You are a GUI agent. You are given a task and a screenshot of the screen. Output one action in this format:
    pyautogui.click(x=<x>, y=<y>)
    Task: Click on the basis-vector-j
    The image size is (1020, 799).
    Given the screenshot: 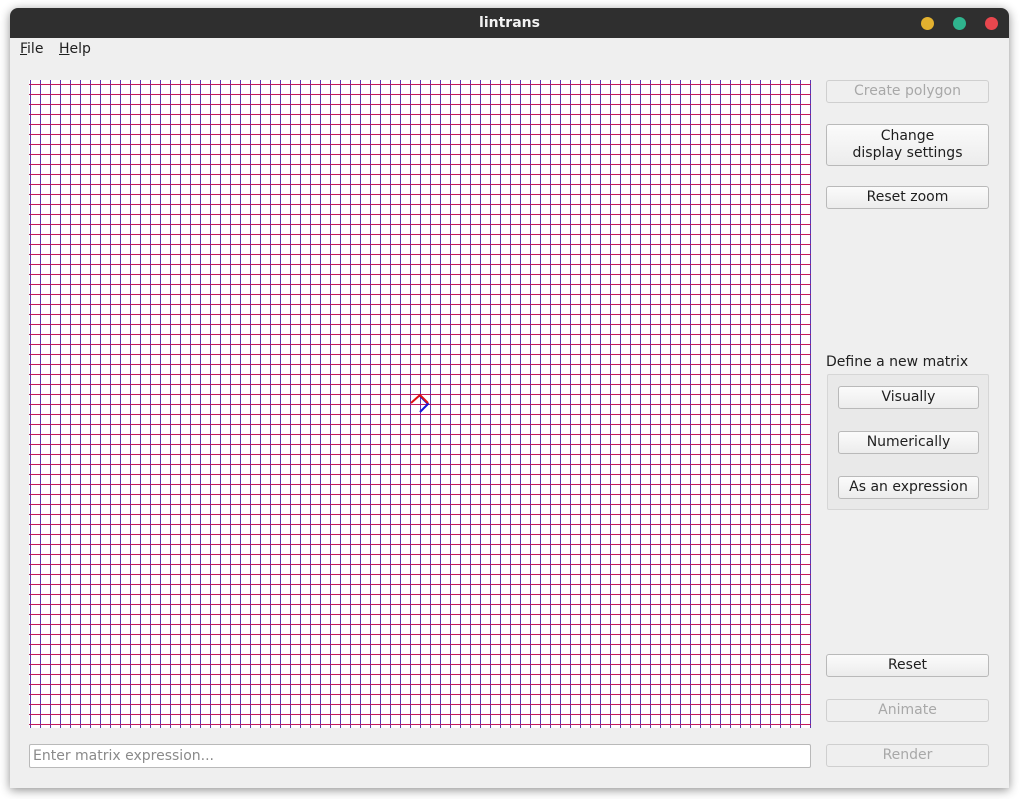 What is the action you would take?
    pyautogui.click(x=419, y=398)
    